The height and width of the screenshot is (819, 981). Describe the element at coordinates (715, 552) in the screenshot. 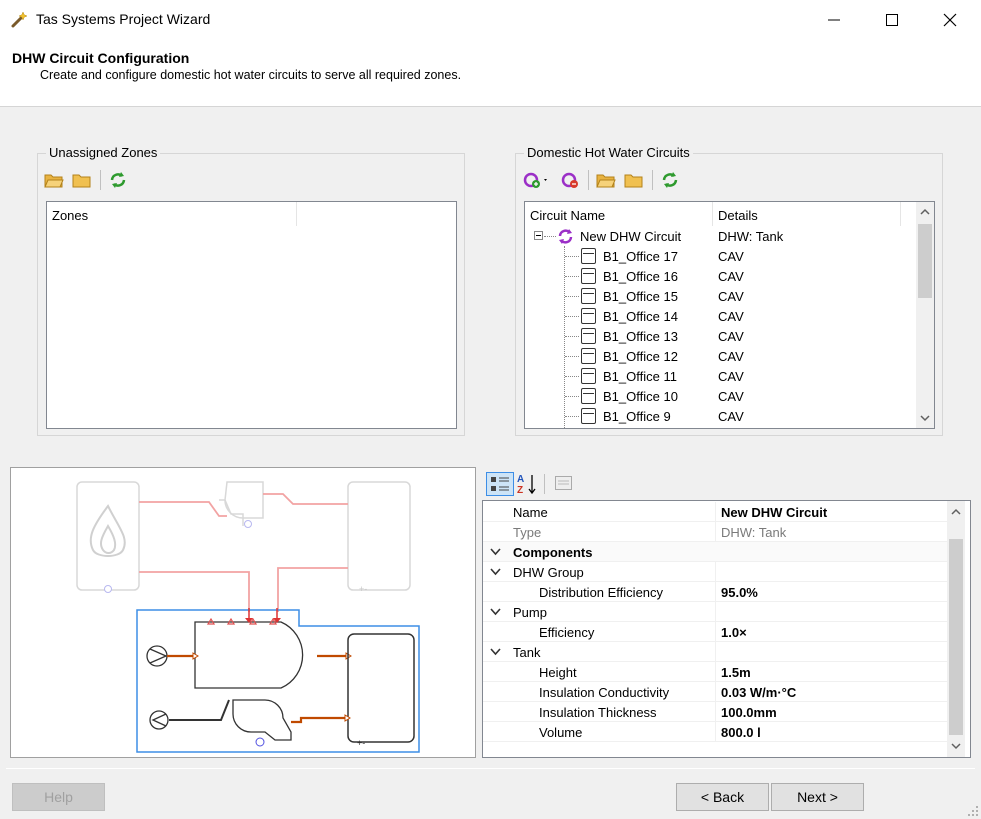

I see `property-row: Components` at that location.